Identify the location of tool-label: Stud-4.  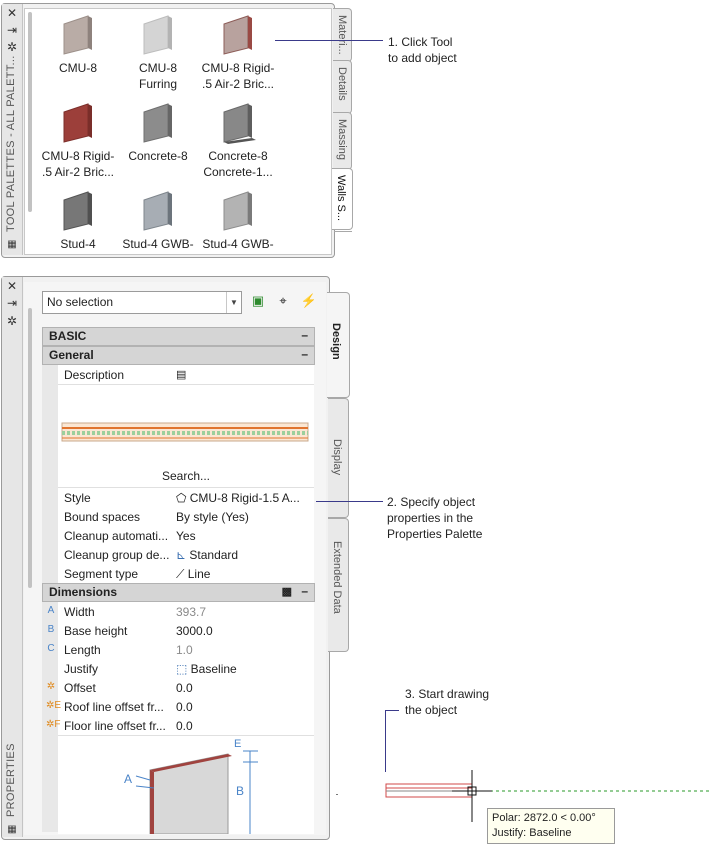
(78, 244).